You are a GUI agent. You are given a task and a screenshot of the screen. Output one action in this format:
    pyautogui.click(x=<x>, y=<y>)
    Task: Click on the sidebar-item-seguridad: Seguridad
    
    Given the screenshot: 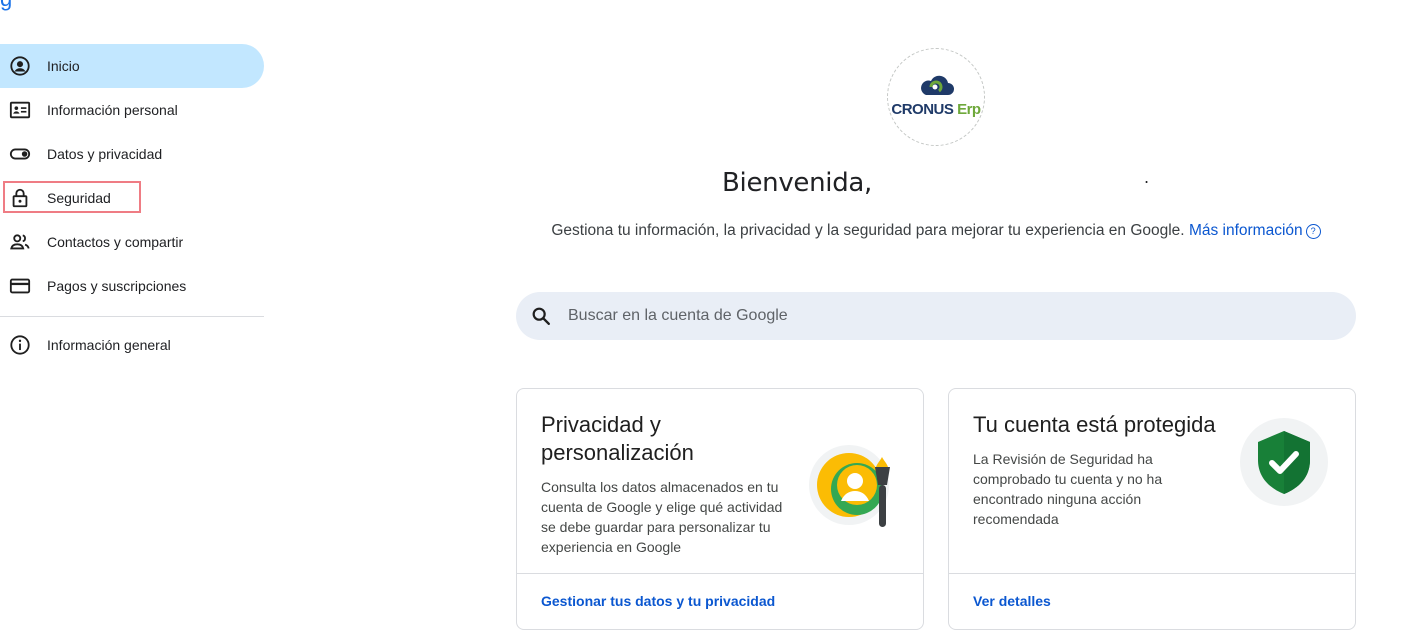 What is the action you would take?
    pyautogui.click(x=132, y=198)
    